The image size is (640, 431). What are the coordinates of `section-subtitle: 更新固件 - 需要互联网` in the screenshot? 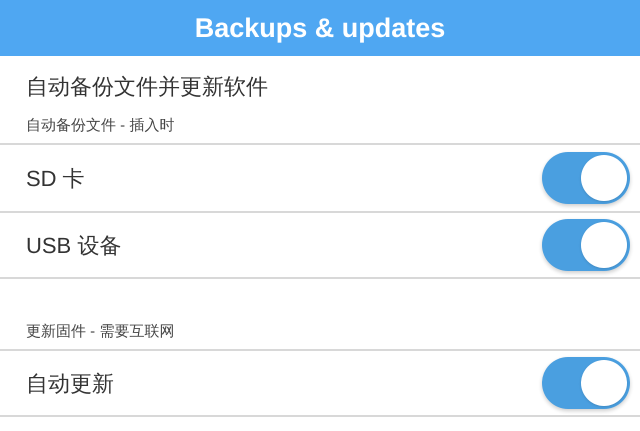 It's located at (101, 332).